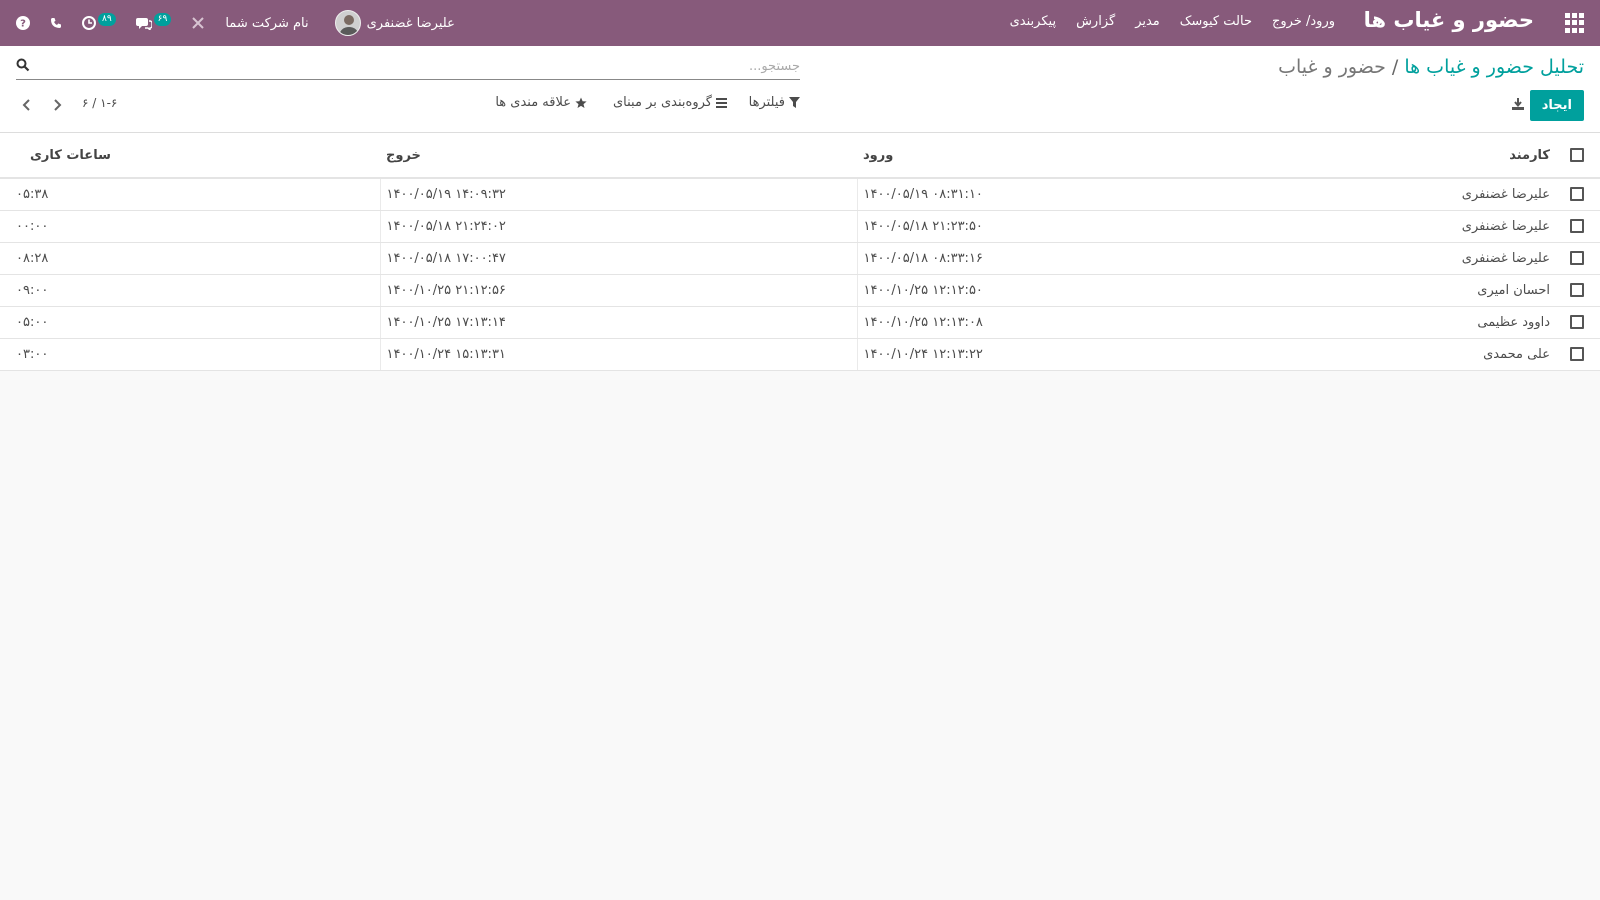 The height and width of the screenshot is (900, 1600). What do you see at coordinates (618, 354) in the screenshot?
I see `check-out-cell: ۱۴۰۰/۱۰/۲۴ ۱۵:۱۳:۳۱` at bounding box center [618, 354].